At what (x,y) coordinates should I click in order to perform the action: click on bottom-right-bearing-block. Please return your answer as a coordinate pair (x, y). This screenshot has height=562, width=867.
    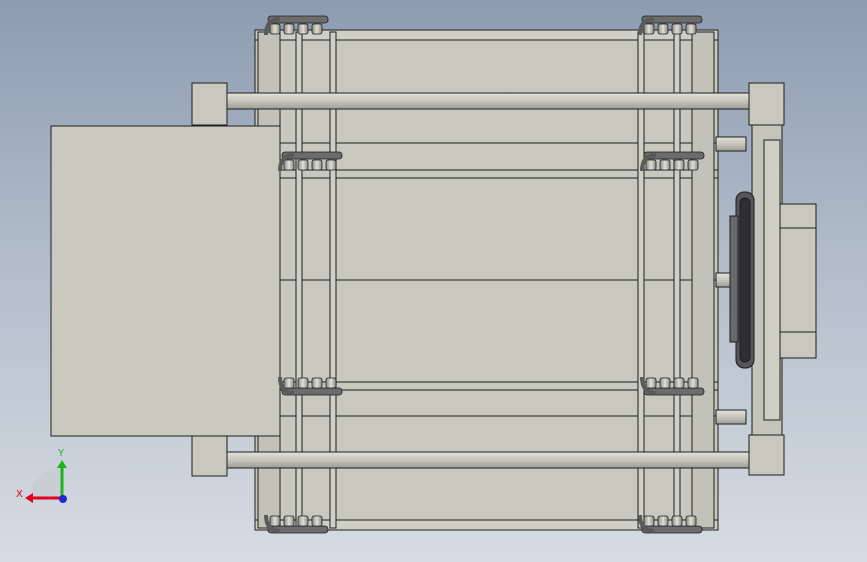
    Looking at the image, I should click on (766, 455).